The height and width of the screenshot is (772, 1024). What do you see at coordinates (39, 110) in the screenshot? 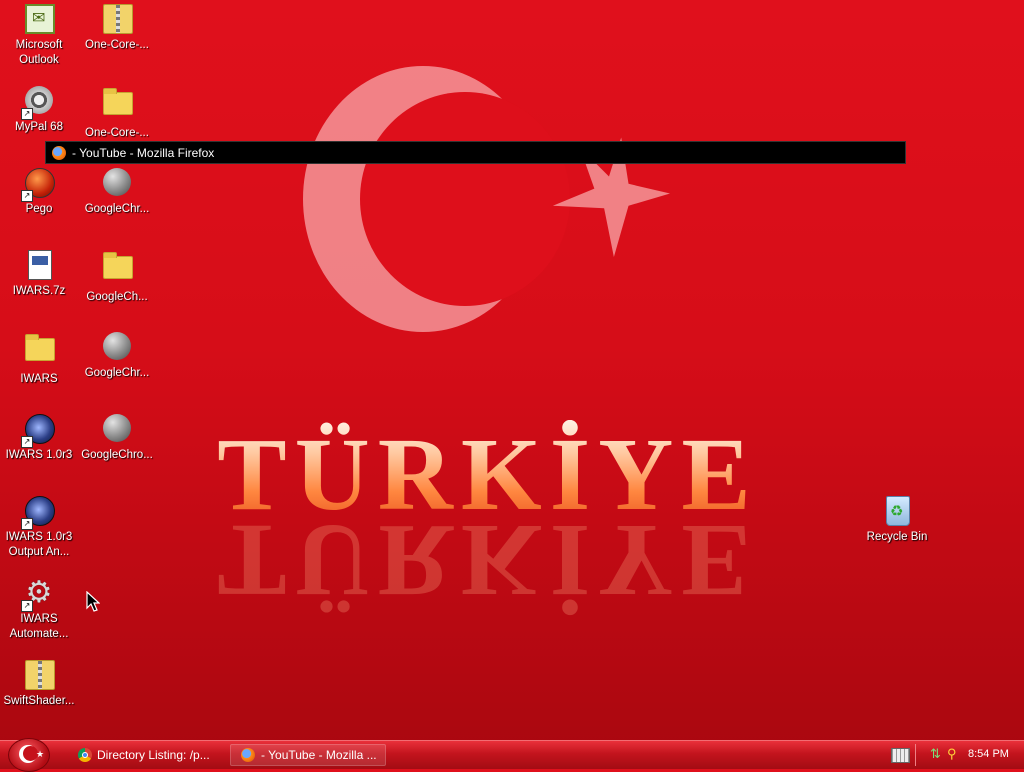
I see `desktop-icon-mypal-68: ↗ MyPal 68` at bounding box center [39, 110].